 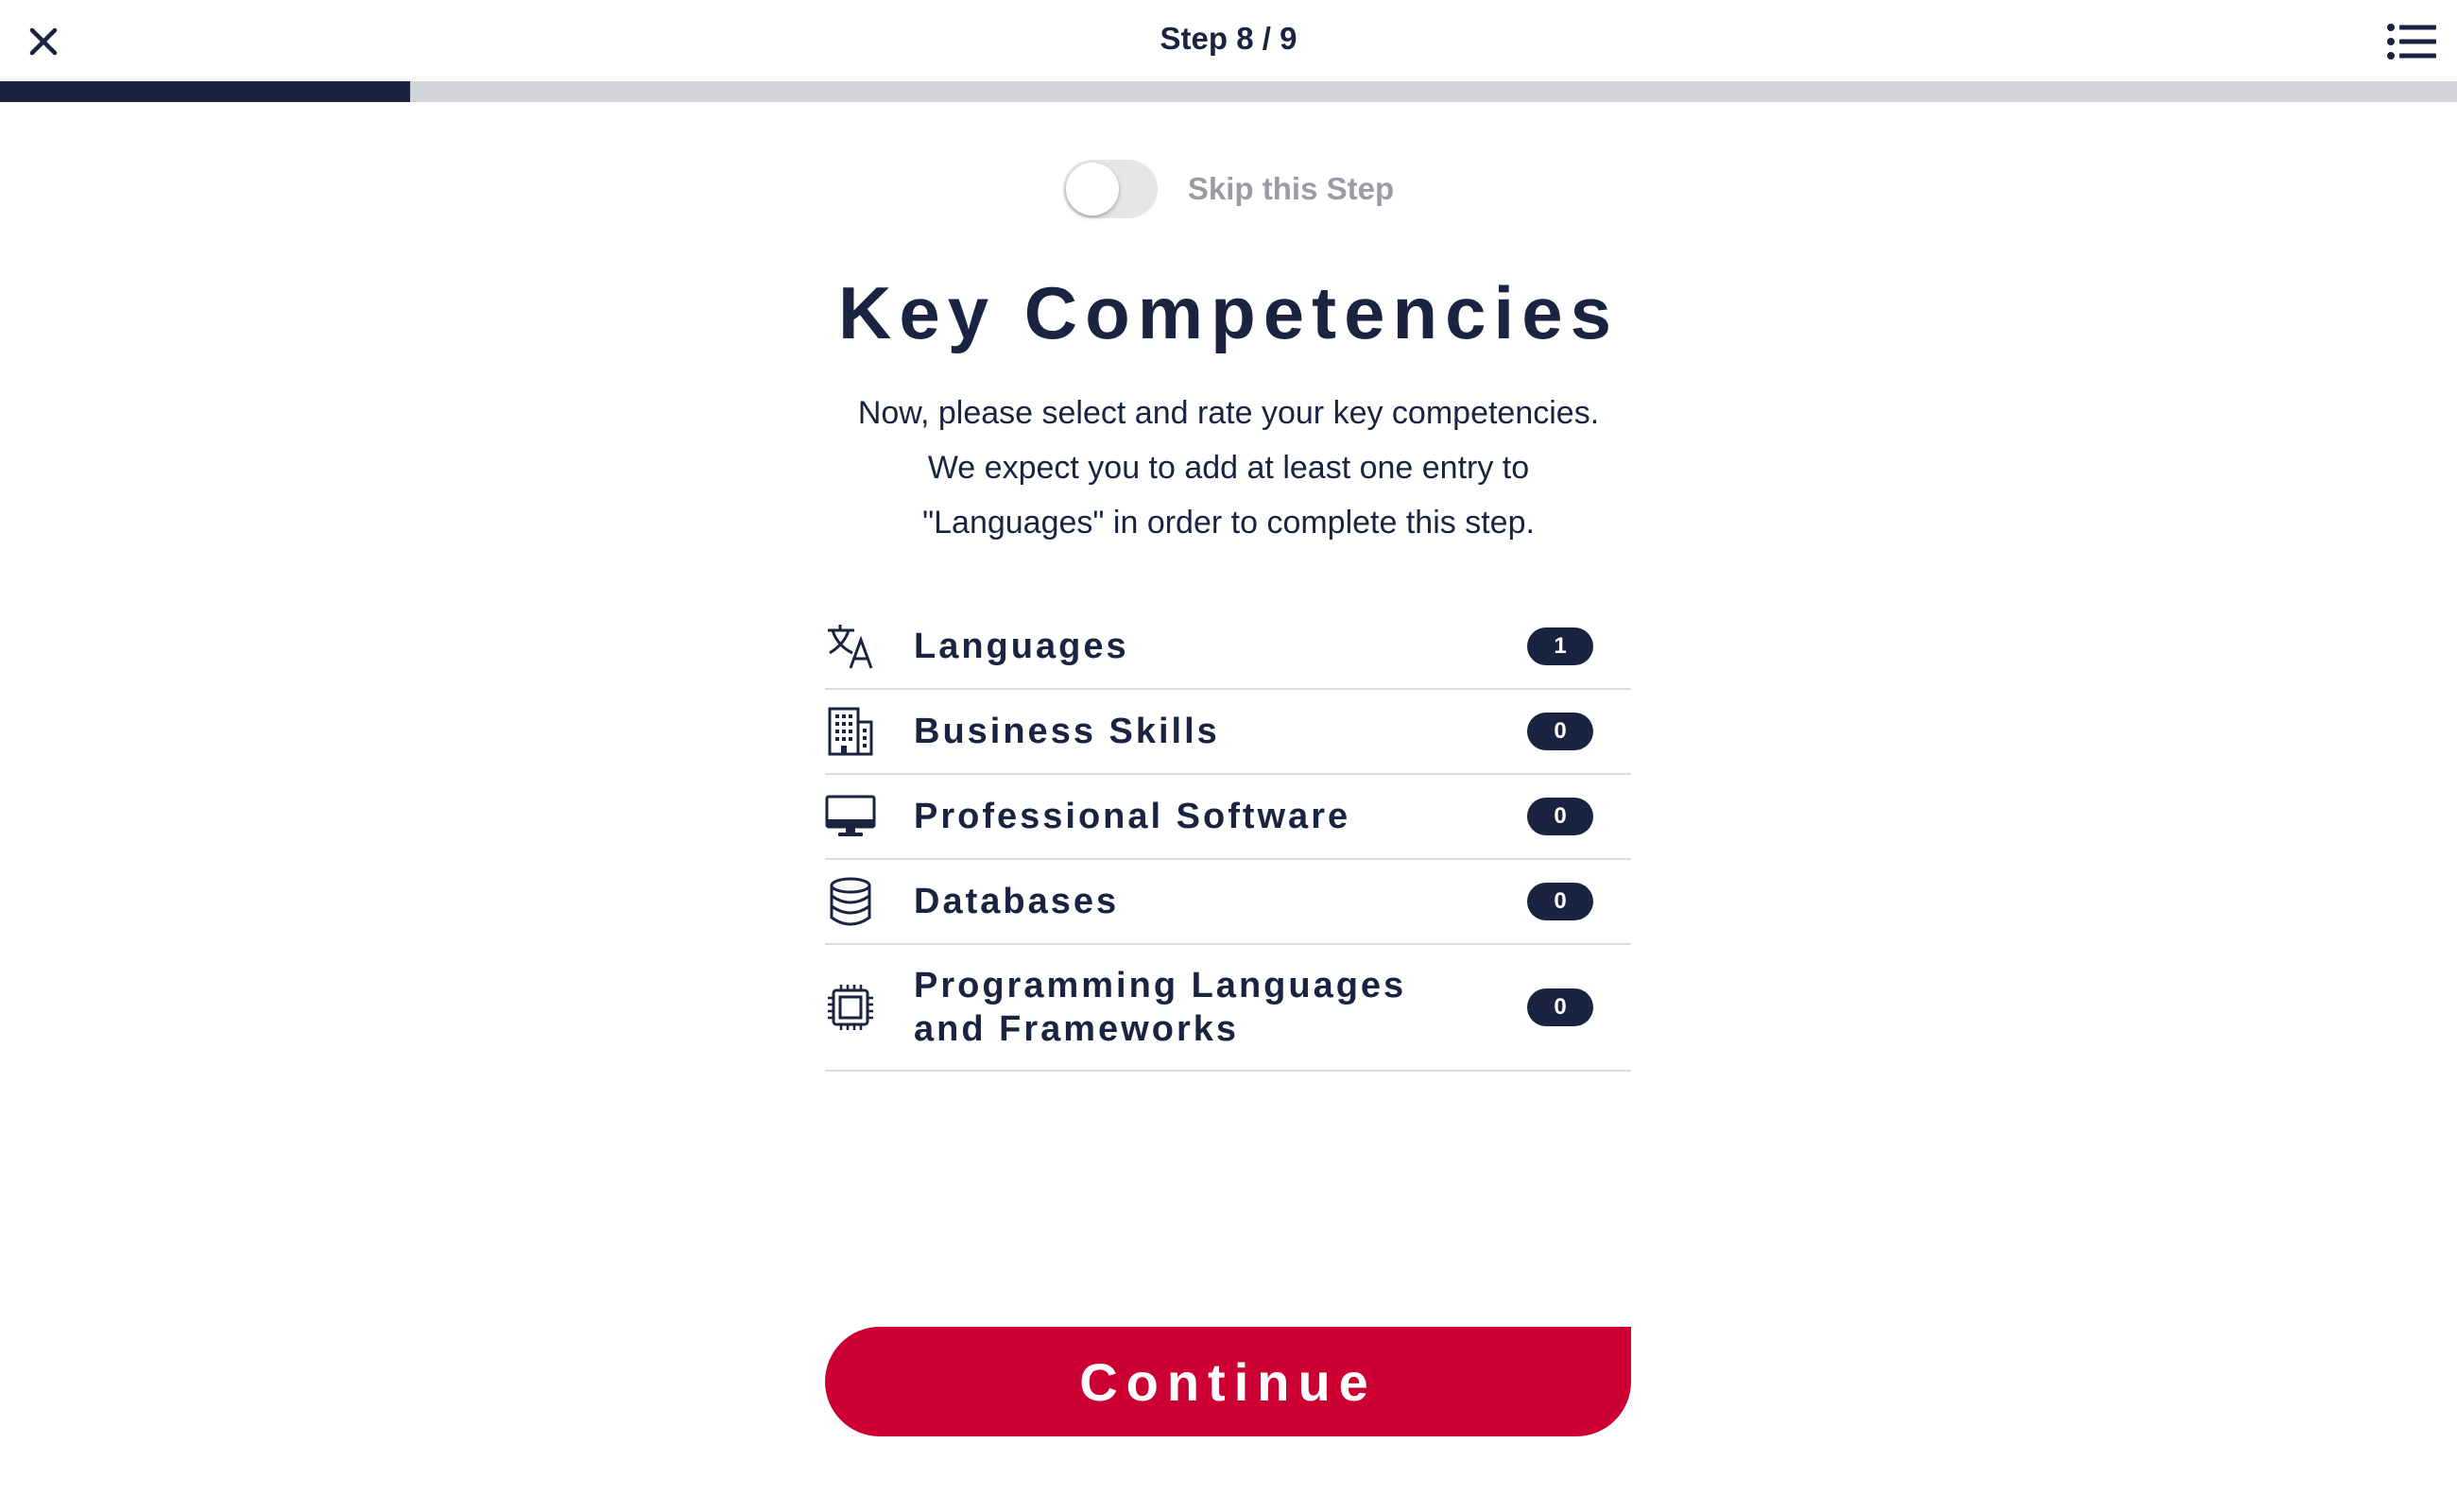 What do you see at coordinates (1228, 1381) in the screenshot?
I see `continue-button: Continue` at bounding box center [1228, 1381].